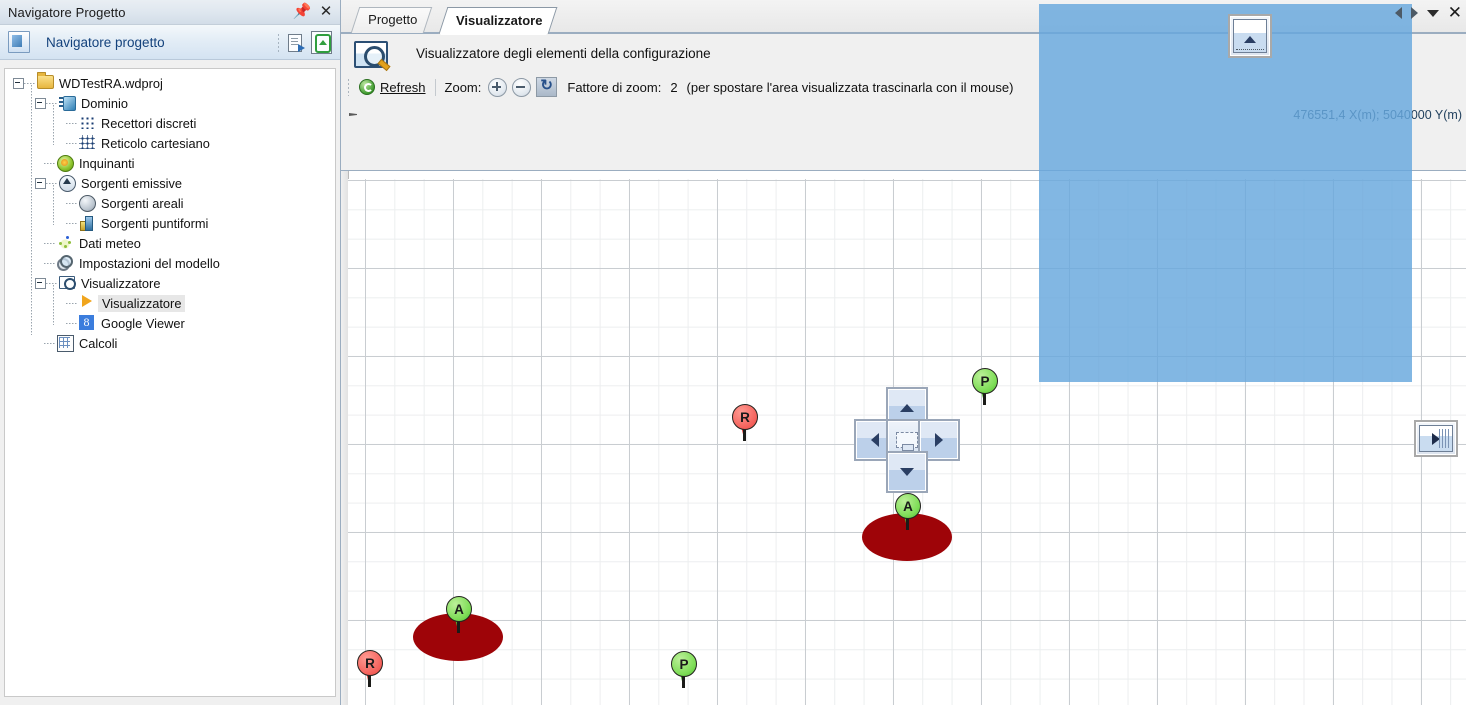 This screenshot has height=705, width=1466. Describe the element at coordinates (1432, 13) in the screenshot. I see `chevron-down-icon` at that location.